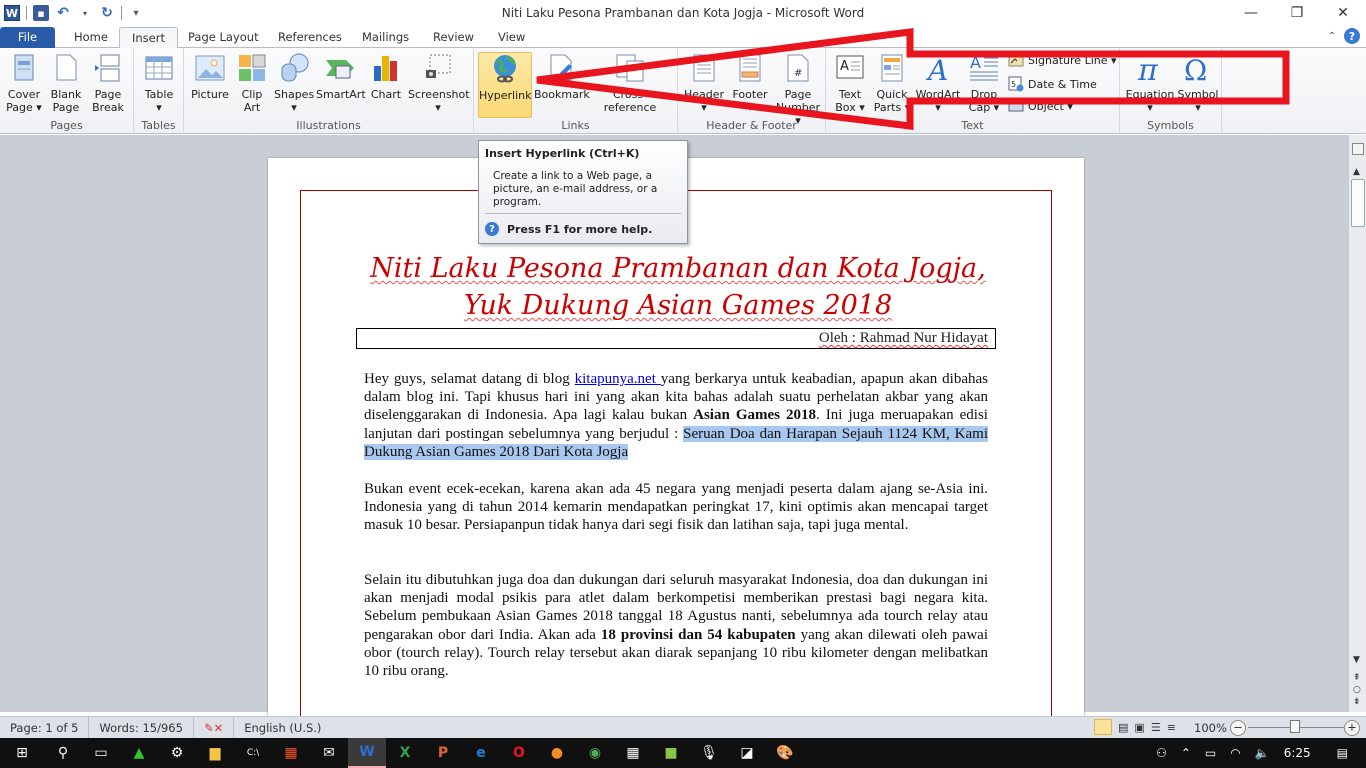 This screenshot has height=768, width=1366. What do you see at coordinates (1150, 83) in the screenshot?
I see `equation-button: π Equation ▾` at bounding box center [1150, 83].